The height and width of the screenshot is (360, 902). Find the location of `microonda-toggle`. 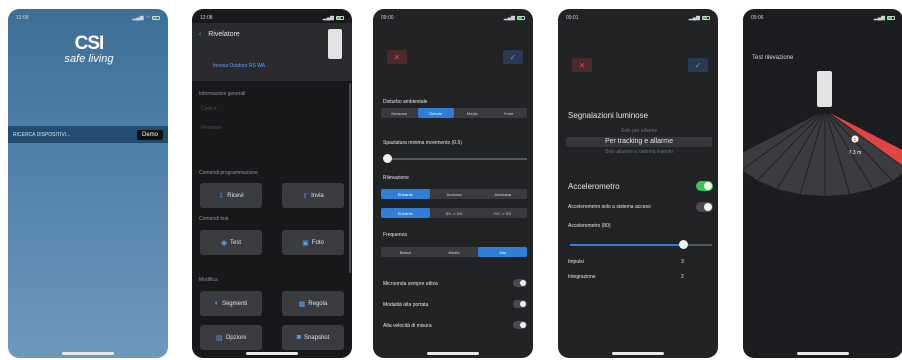

microonda-toggle is located at coordinates (520, 283).